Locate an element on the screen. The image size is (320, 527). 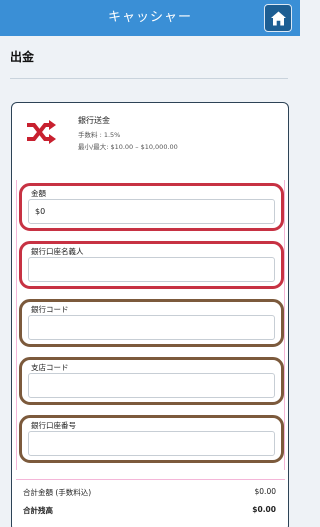
total-balance-label: 合計残高 is located at coordinates (38, 510).